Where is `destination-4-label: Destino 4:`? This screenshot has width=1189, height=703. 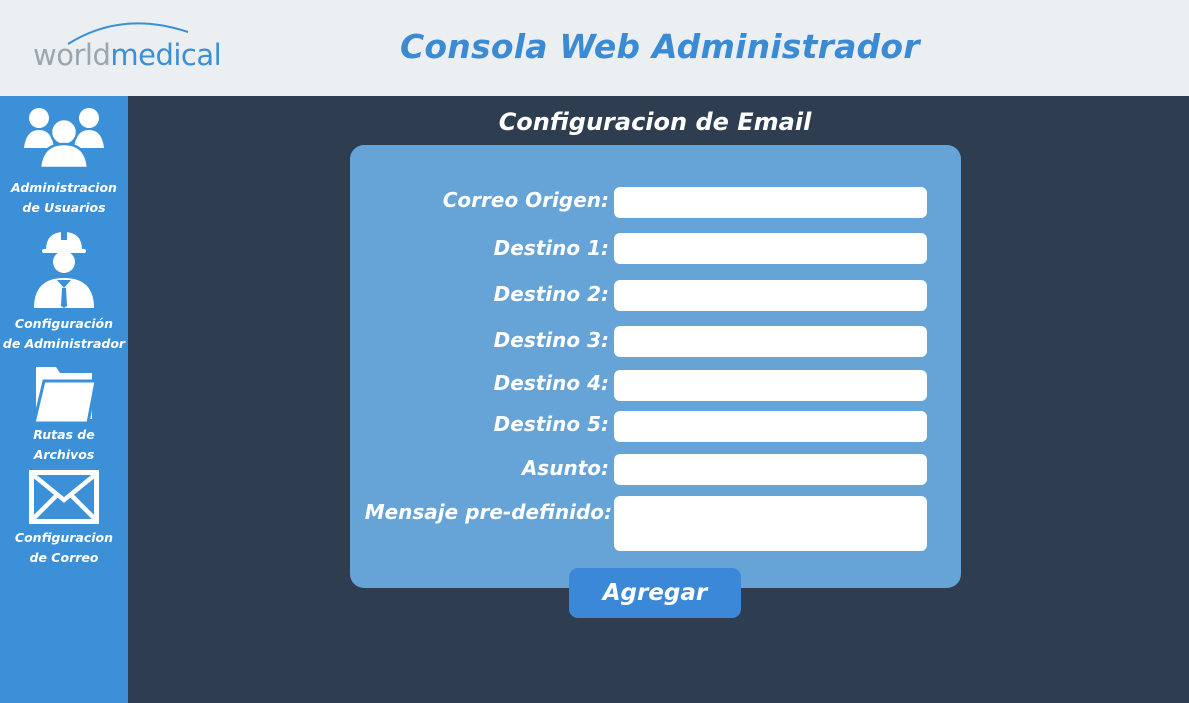 destination-4-label: Destino 4: is located at coordinates (551, 383).